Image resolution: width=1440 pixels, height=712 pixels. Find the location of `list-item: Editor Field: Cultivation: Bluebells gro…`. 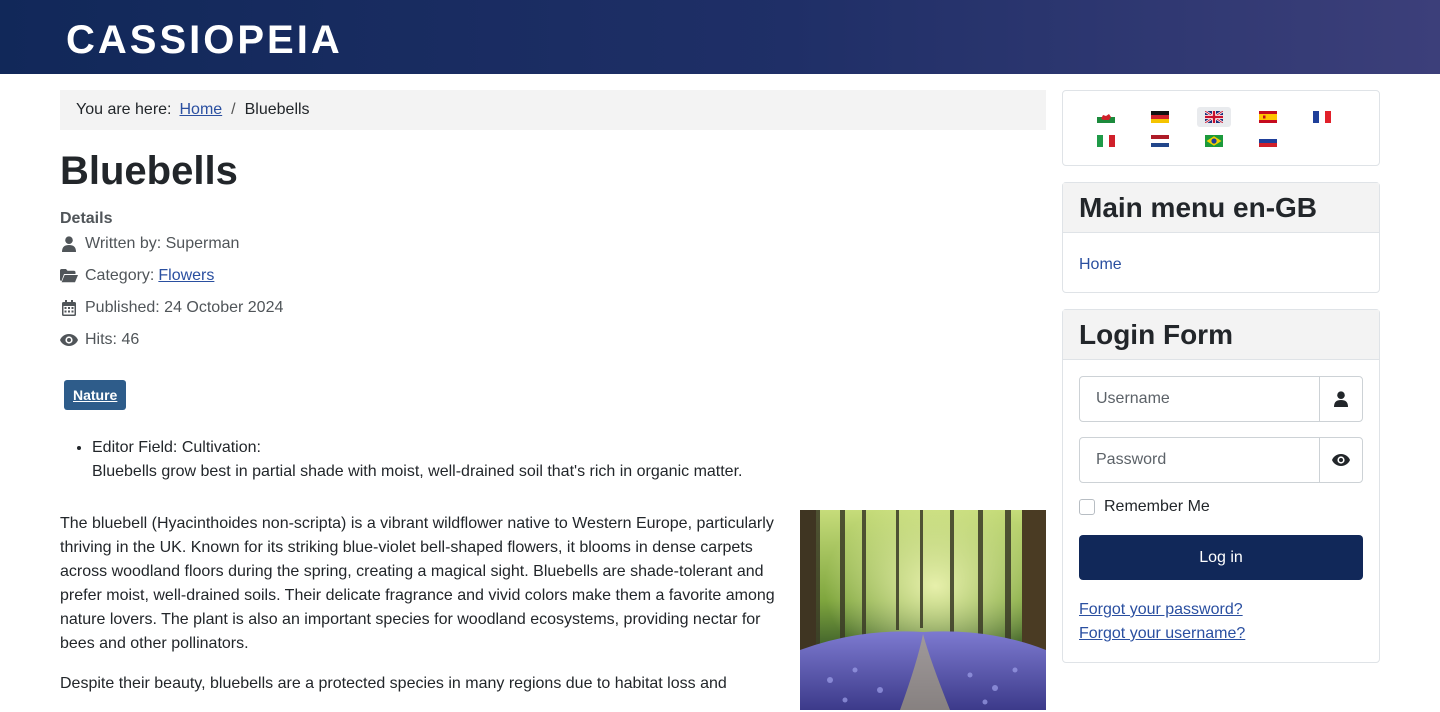

list-item: Editor Field: Cultivation: Bluebells gro… is located at coordinates (569, 460).